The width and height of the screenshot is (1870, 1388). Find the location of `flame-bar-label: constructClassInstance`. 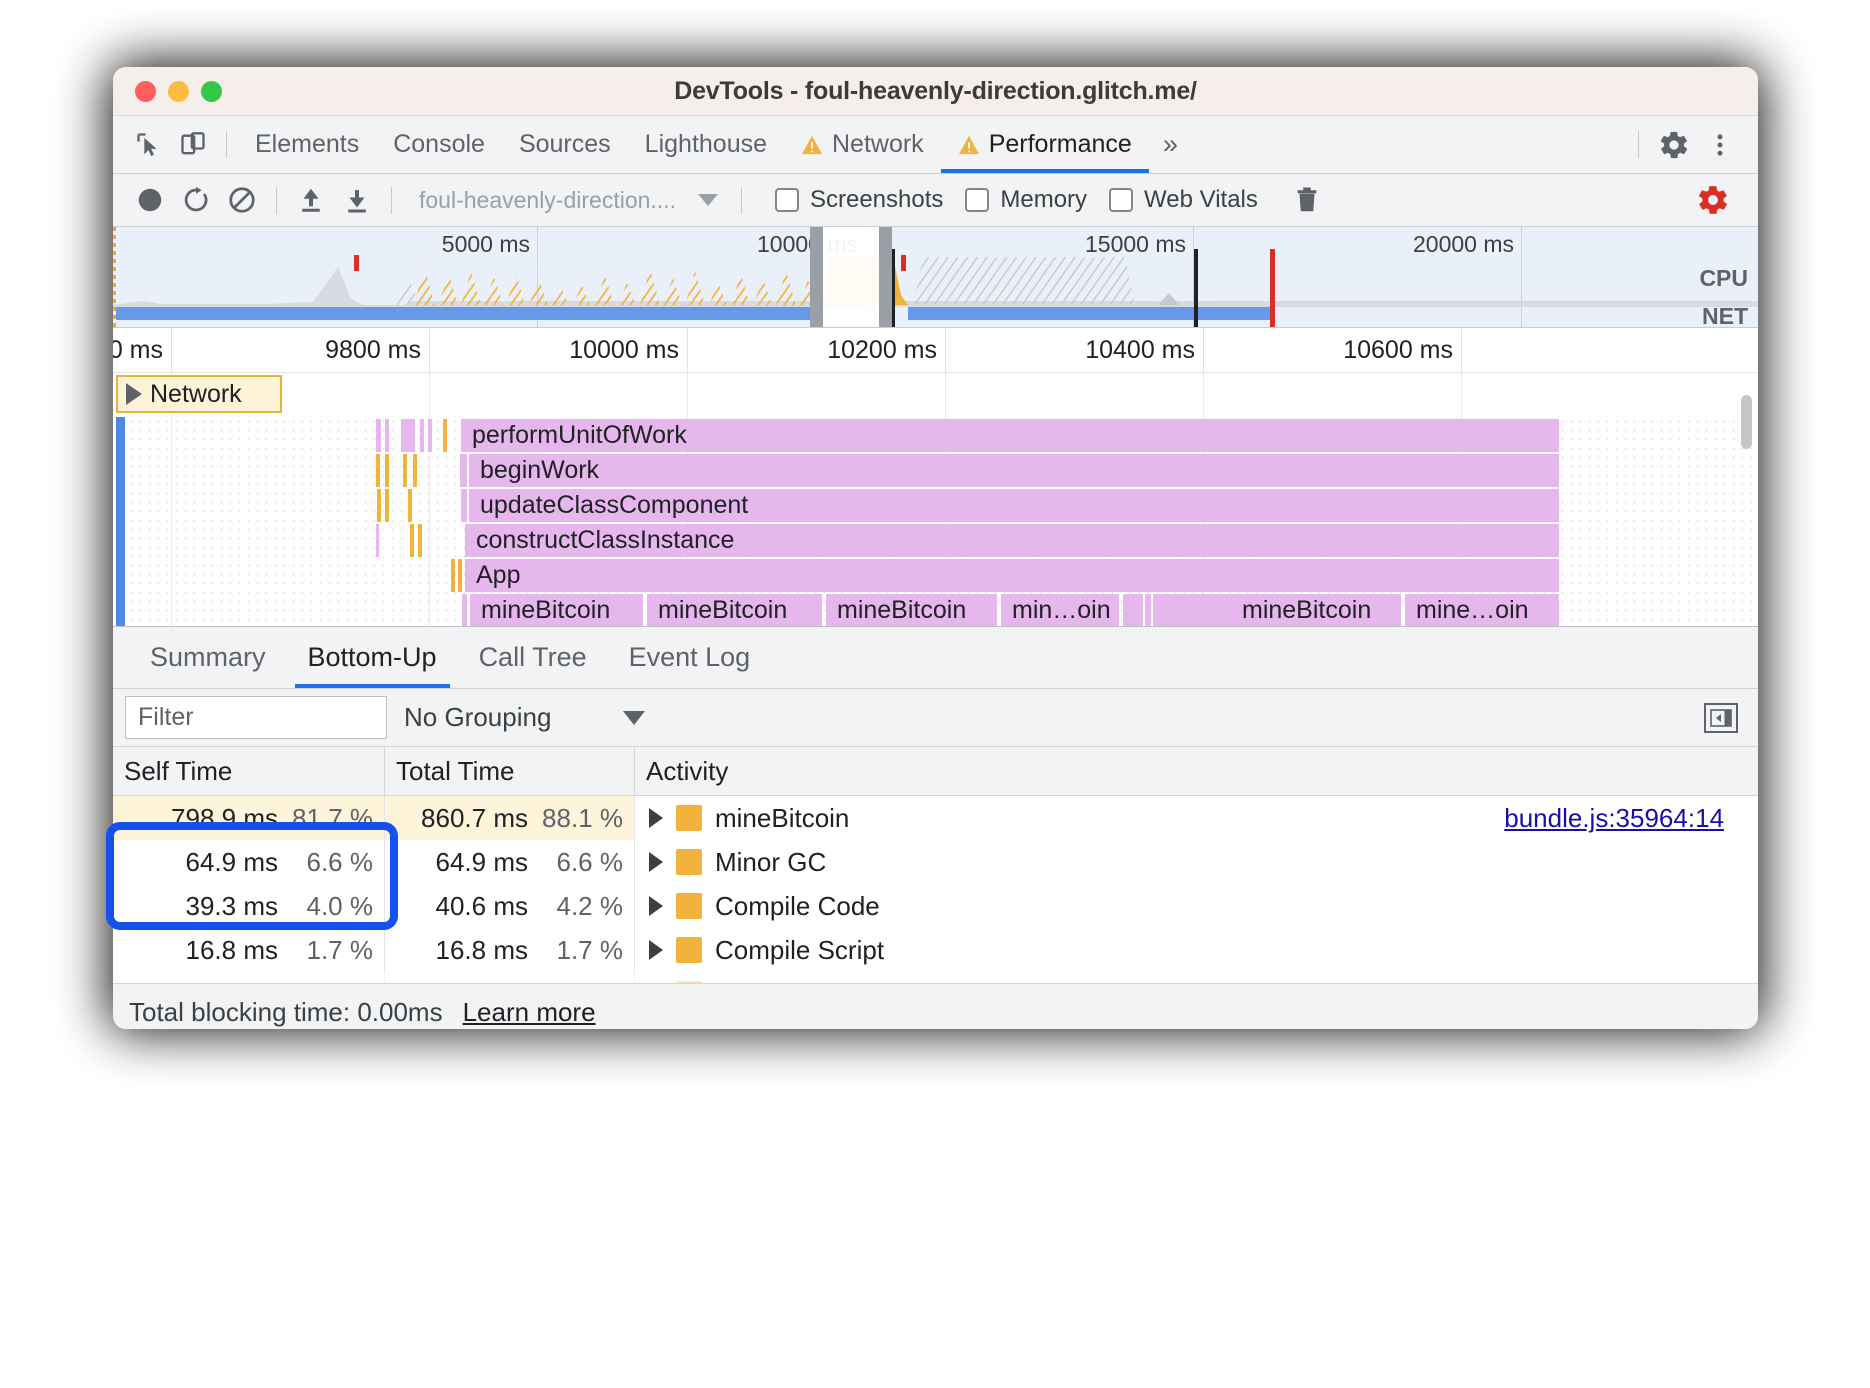

flame-bar-label: constructClassInstance is located at coordinates (605, 540).